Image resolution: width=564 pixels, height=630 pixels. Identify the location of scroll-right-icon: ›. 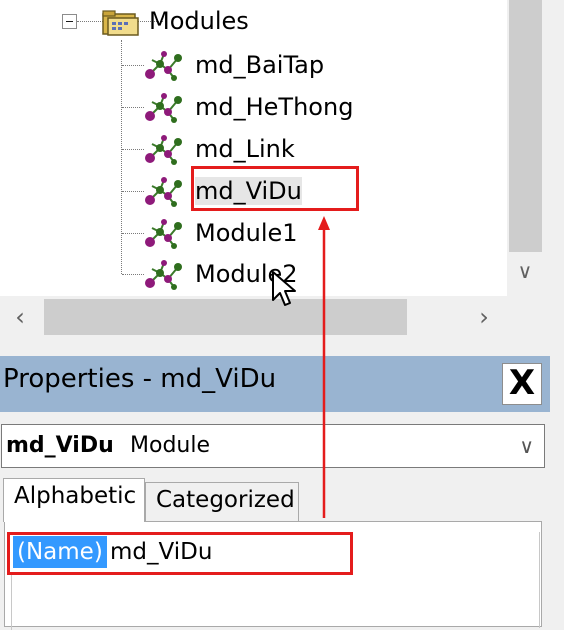
(484, 317).